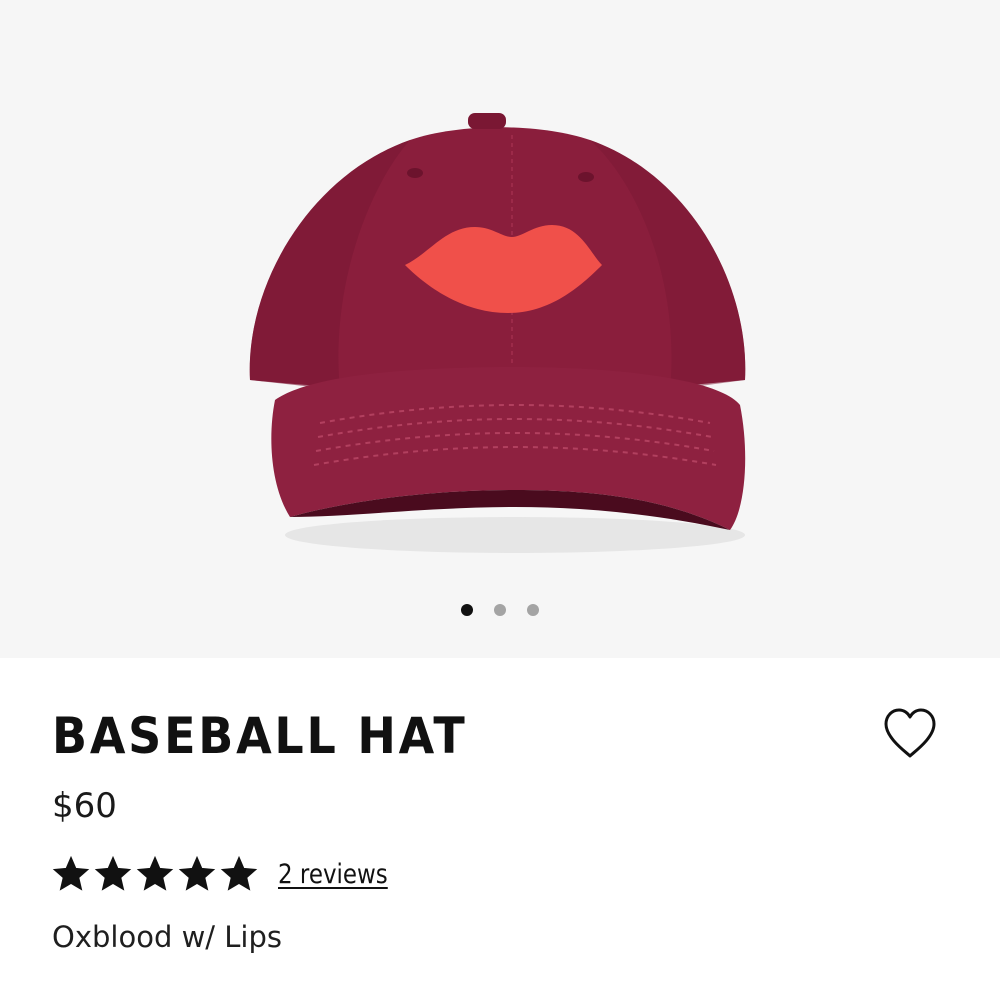  I want to click on rating-stars, so click(155, 874).